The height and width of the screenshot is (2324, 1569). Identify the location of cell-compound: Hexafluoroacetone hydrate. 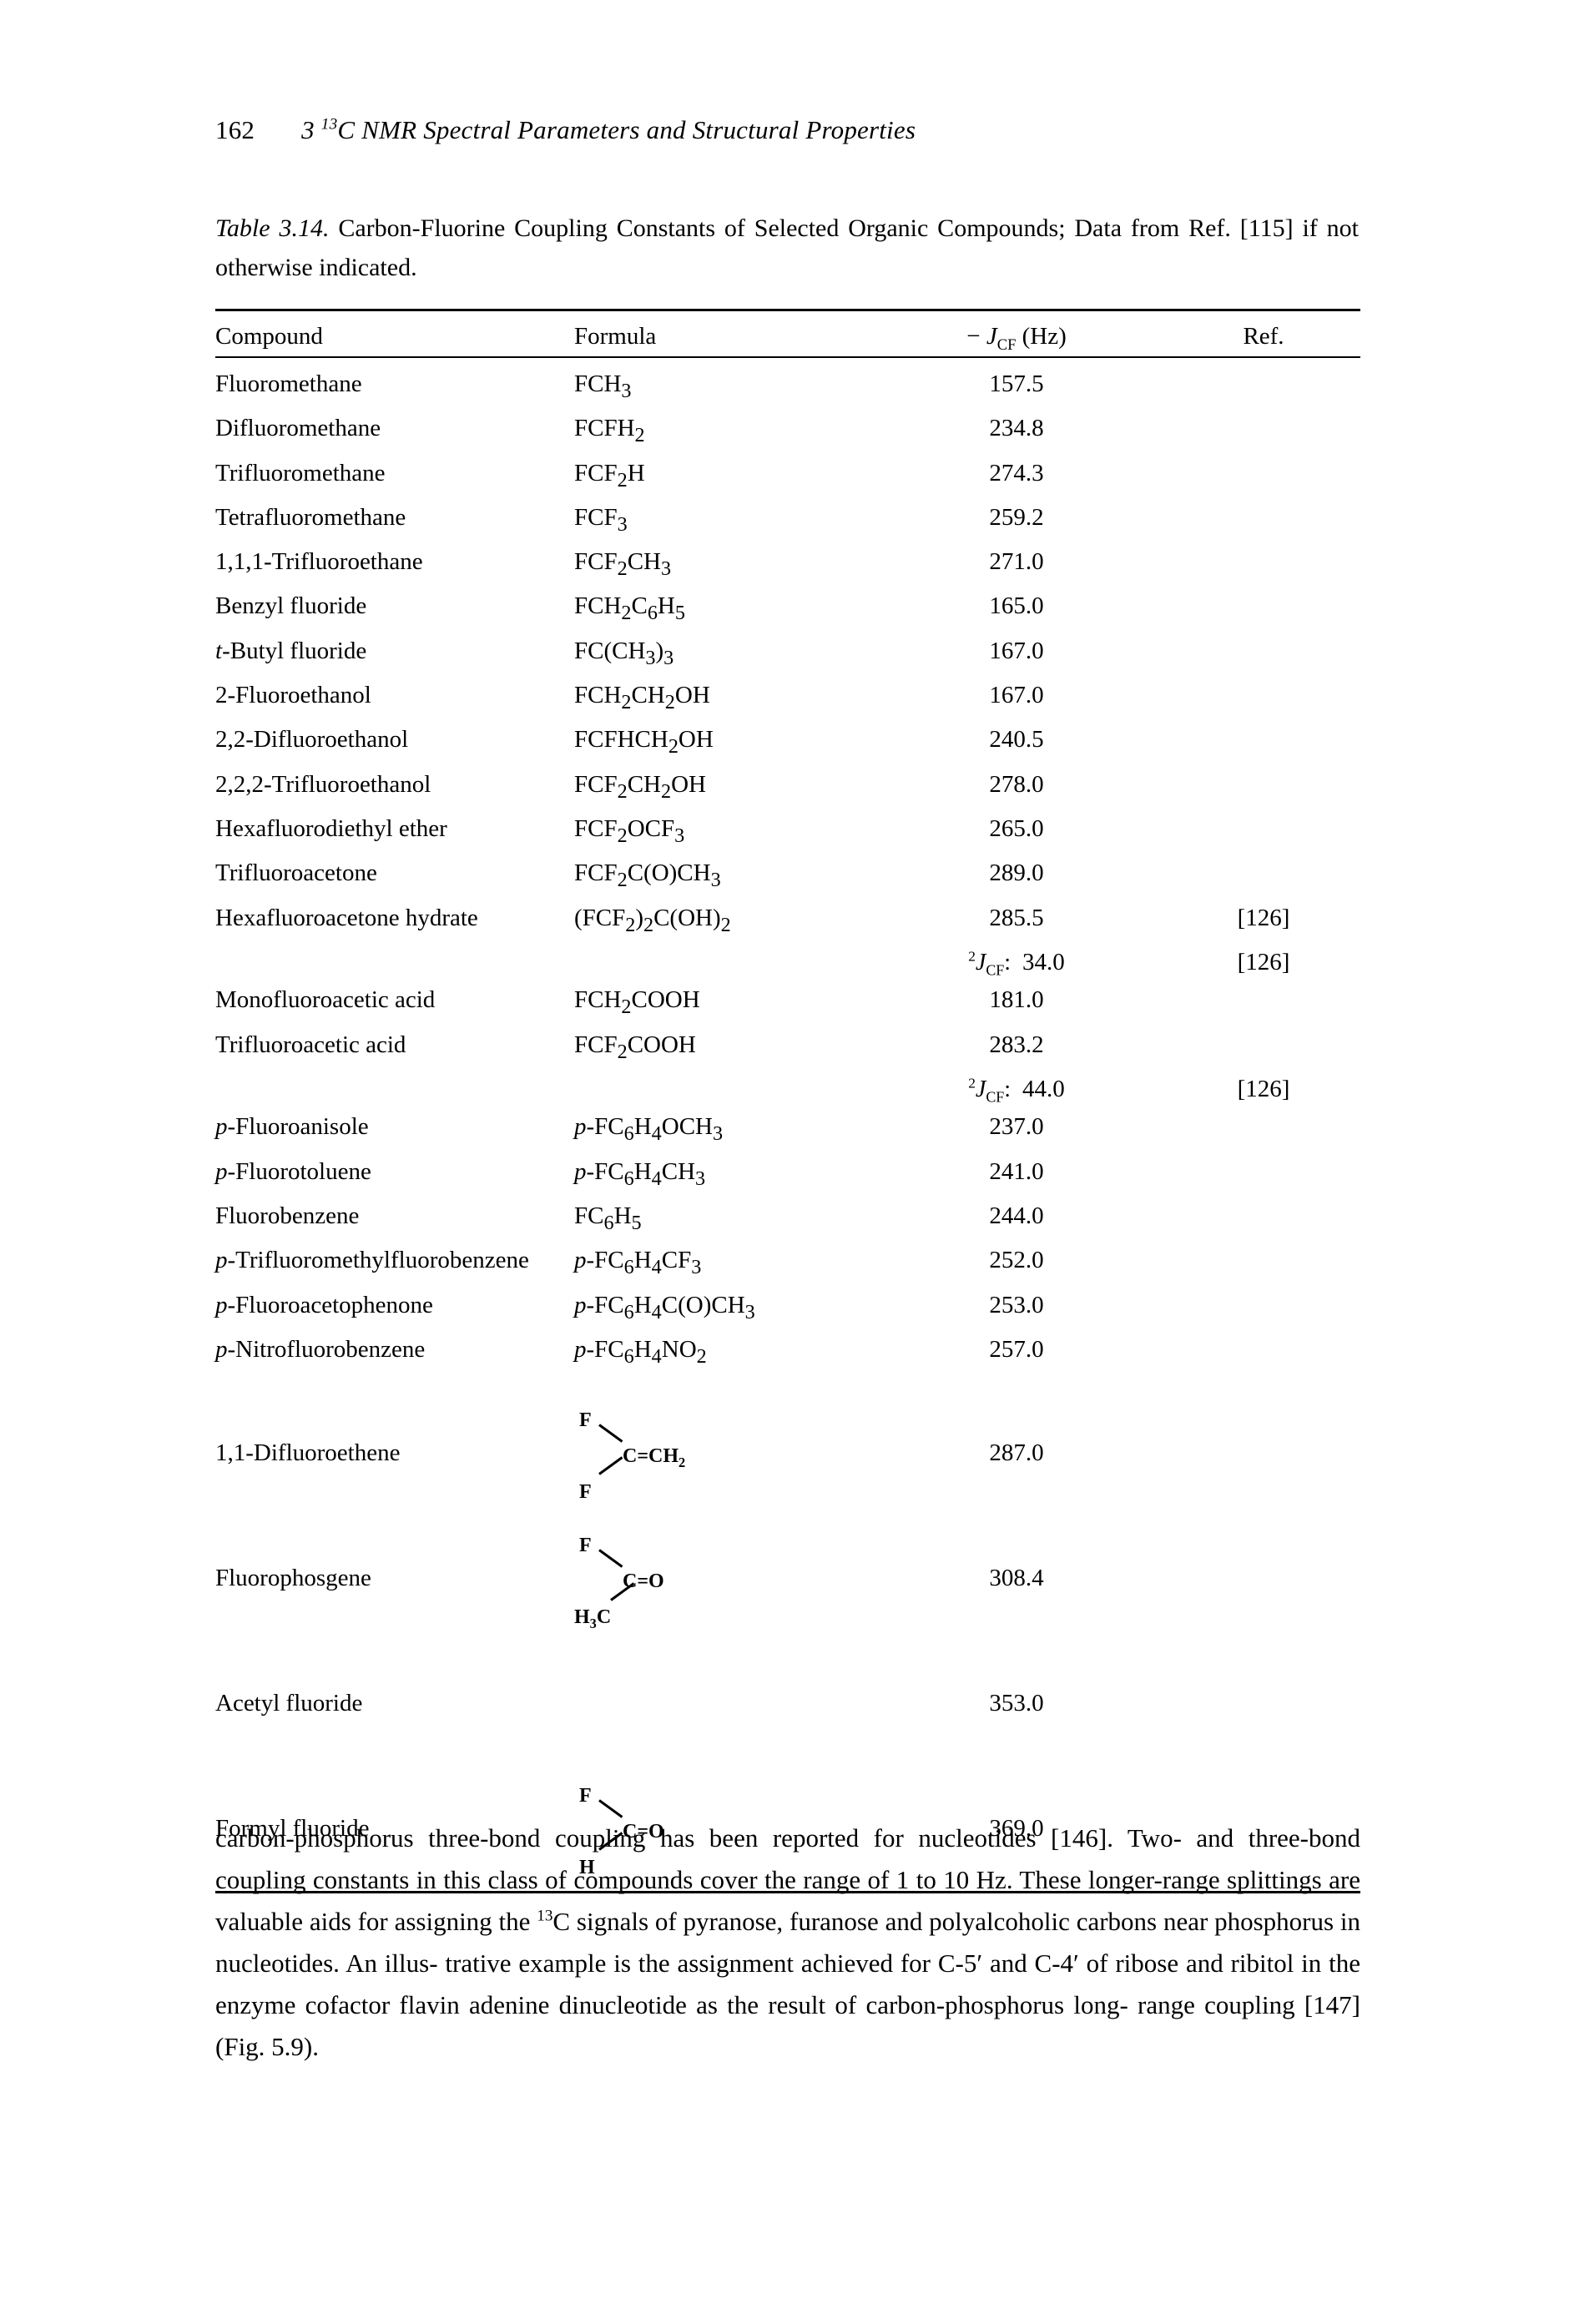
(346, 917).